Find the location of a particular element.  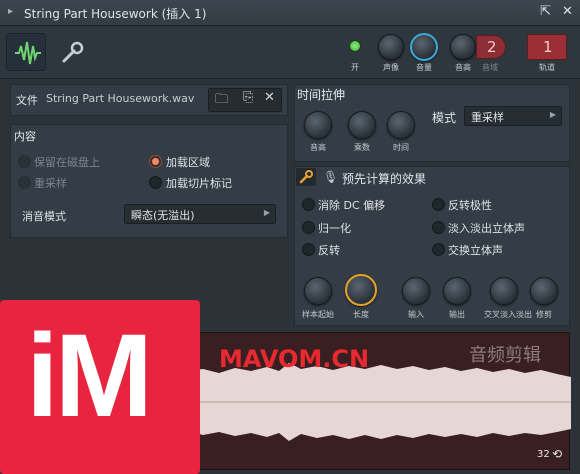

microphone-icon: 🎙 is located at coordinates (330, 177).